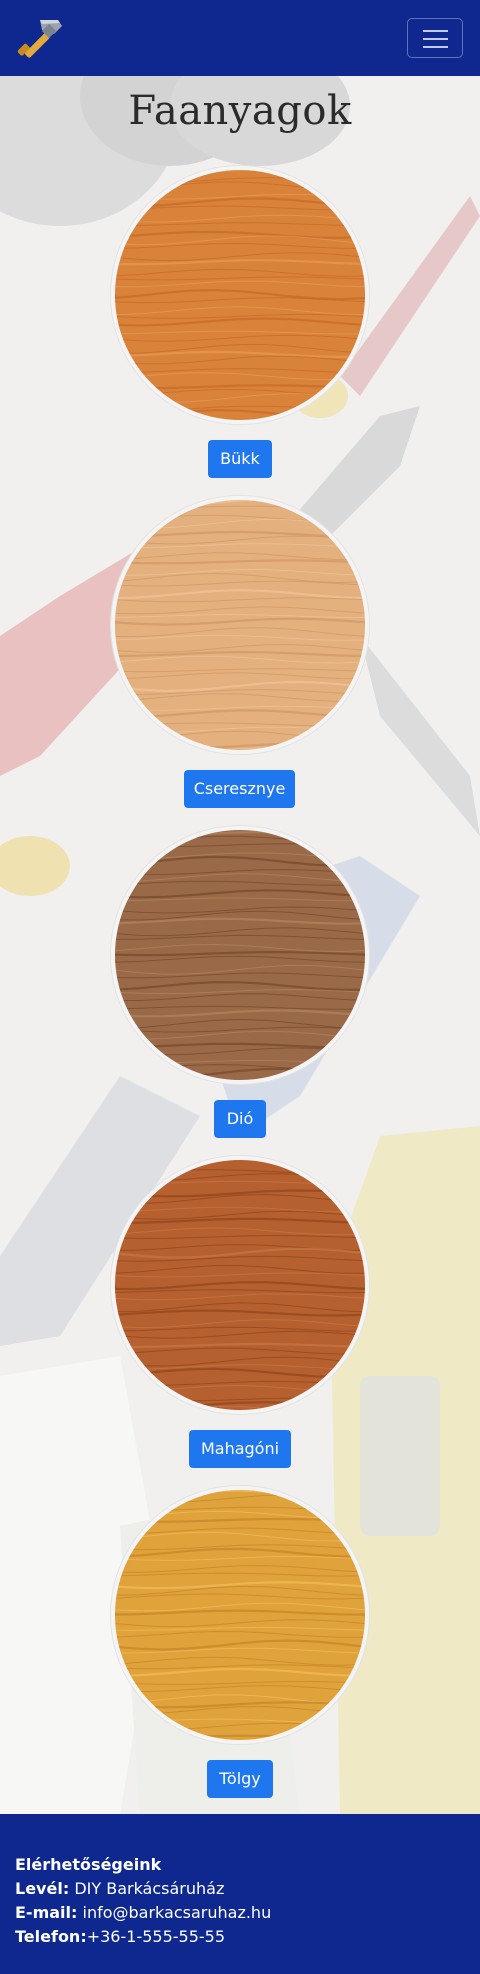 This screenshot has width=480, height=1974. I want to click on footer-mail-value: DIY Barkácsáruház, so click(149, 1888).